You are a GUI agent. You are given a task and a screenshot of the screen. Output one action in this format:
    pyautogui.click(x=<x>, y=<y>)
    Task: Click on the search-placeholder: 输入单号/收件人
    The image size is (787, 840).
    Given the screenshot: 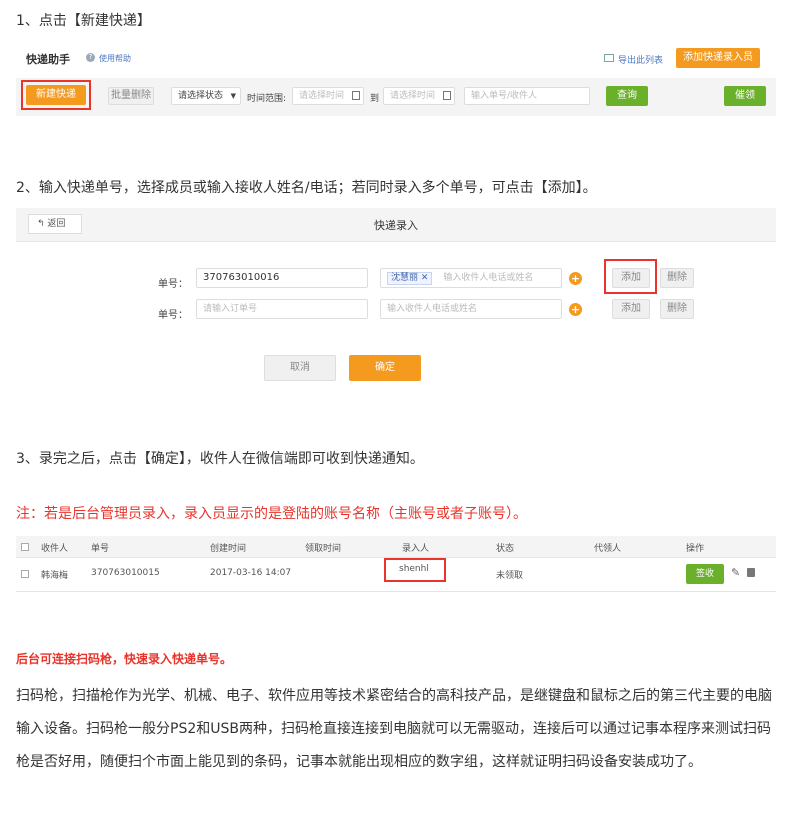 What is the action you would take?
    pyautogui.click(x=504, y=96)
    